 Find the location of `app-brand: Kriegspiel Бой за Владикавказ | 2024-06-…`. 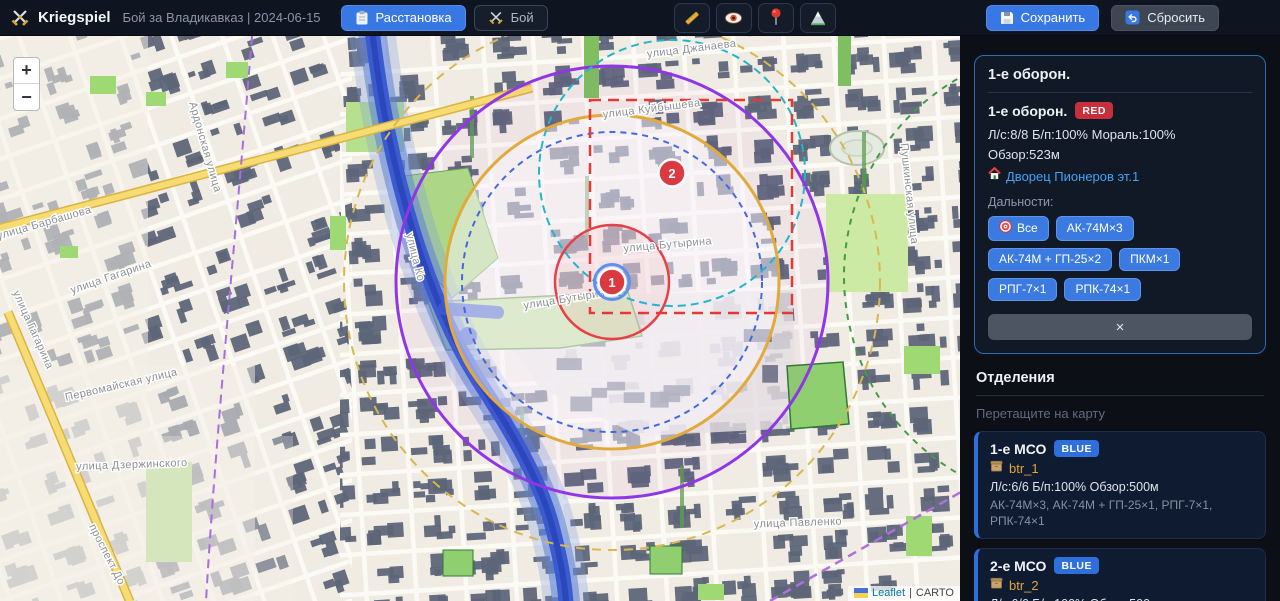

app-brand: Kriegspiel Бой за Владикавказ | 2024-06-… is located at coordinates (165, 18).